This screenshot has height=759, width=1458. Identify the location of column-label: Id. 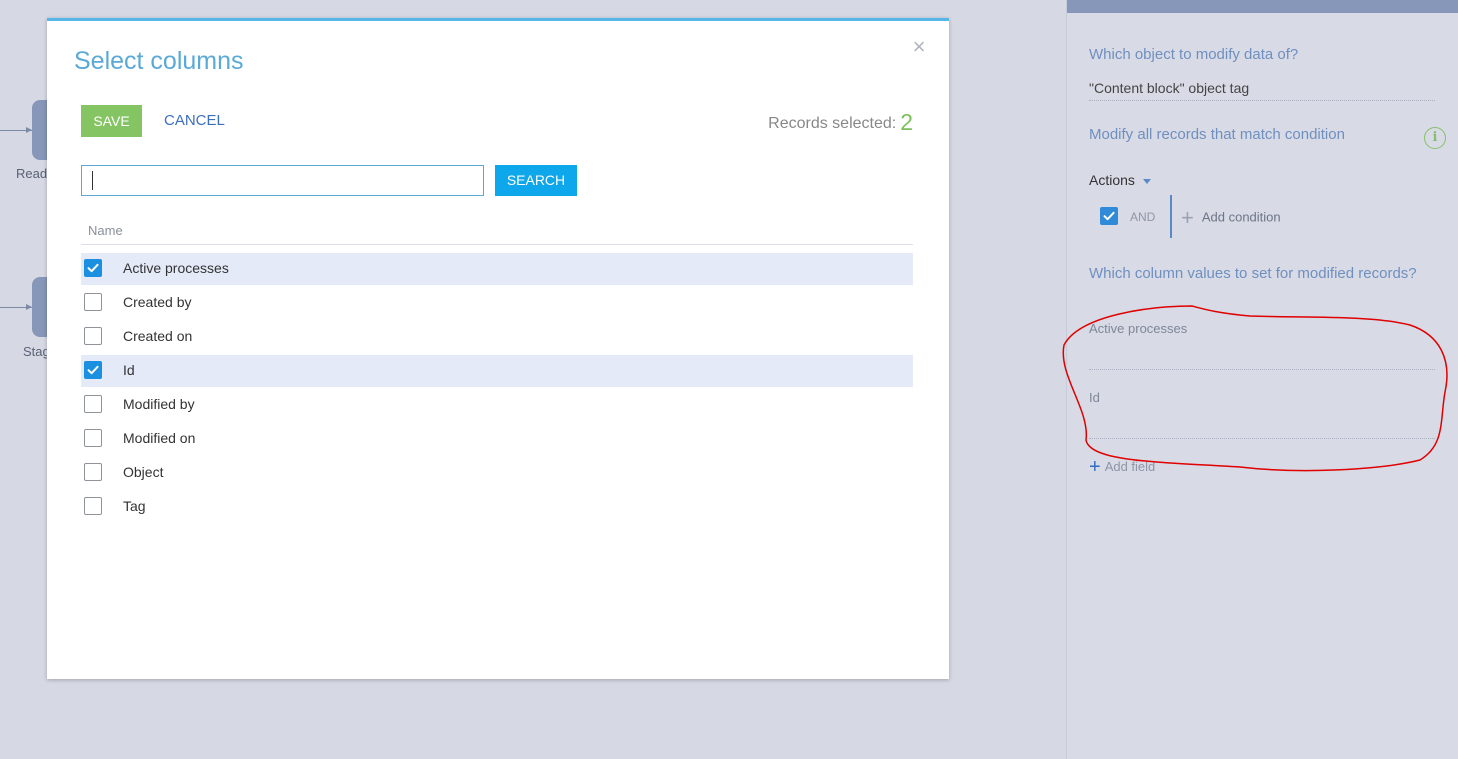
(129, 370).